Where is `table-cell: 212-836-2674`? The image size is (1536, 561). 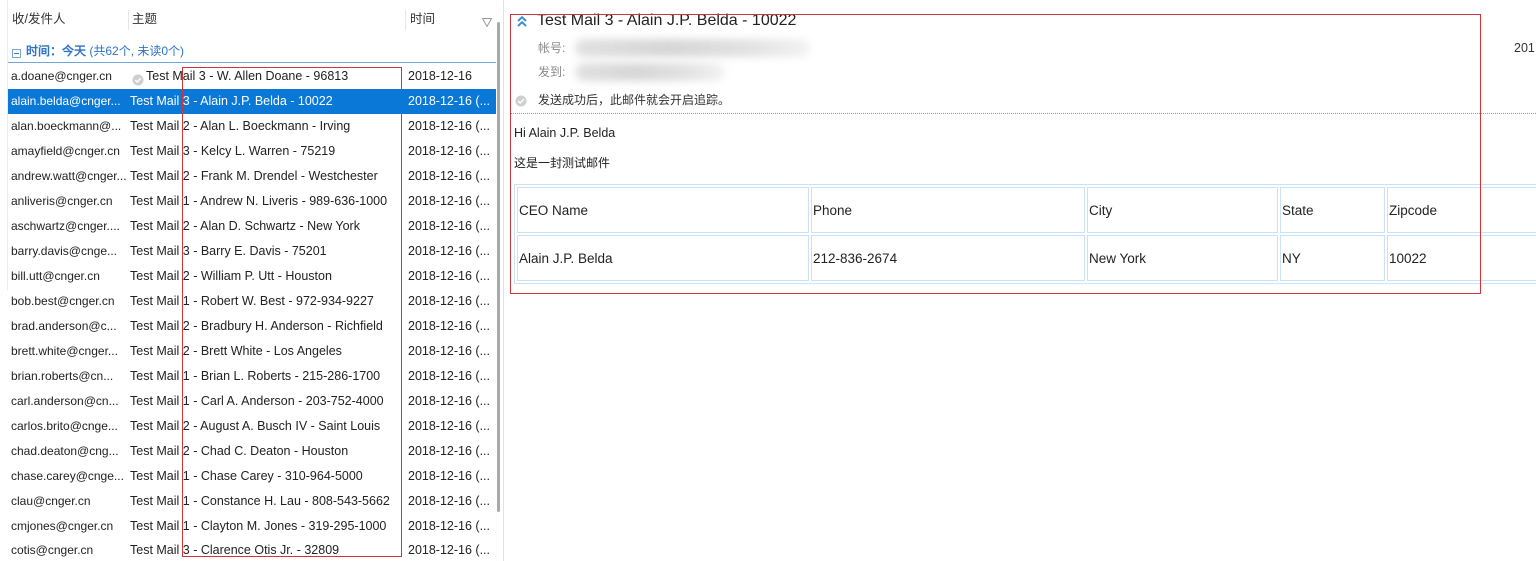
table-cell: 212-836-2674 is located at coordinates (948, 258).